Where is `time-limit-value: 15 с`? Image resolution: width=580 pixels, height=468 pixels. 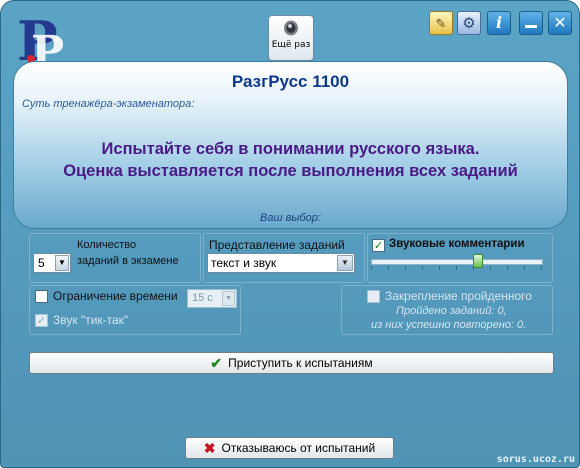
time-limit-value: 15 с is located at coordinates (202, 298).